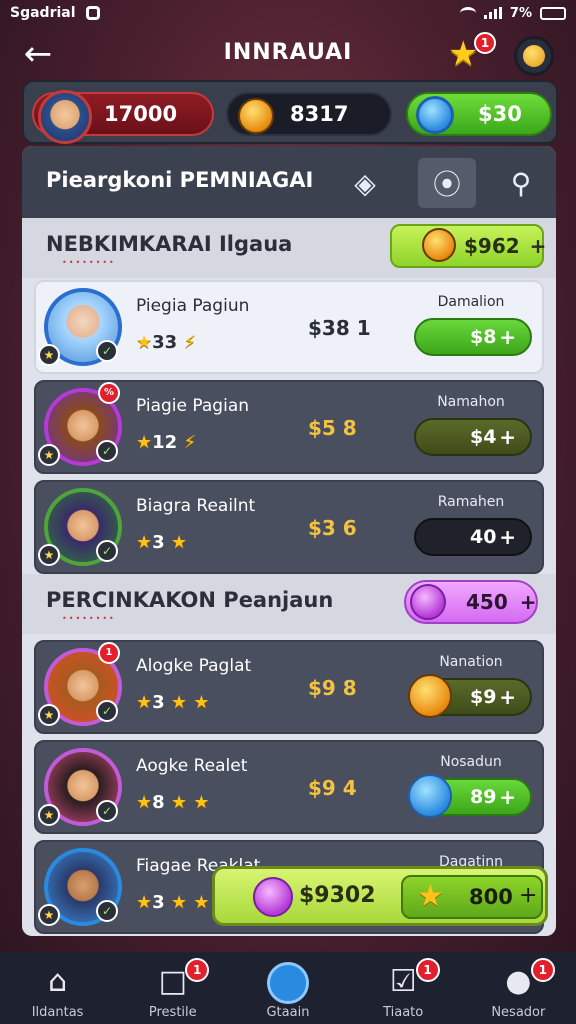 This screenshot has height=1024, width=576. Describe the element at coordinates (172, 981) in the screenshot. I see `chat-icon: □` at that location.